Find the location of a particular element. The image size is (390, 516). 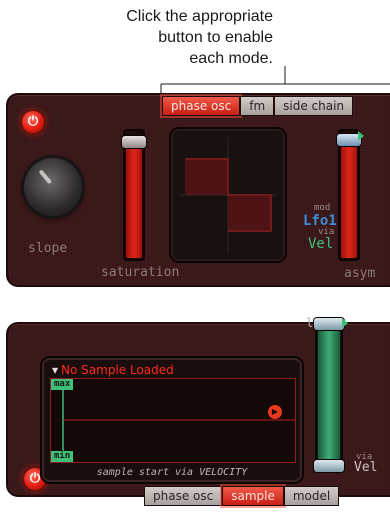

sample-lines is located at coordinates (178, 420).